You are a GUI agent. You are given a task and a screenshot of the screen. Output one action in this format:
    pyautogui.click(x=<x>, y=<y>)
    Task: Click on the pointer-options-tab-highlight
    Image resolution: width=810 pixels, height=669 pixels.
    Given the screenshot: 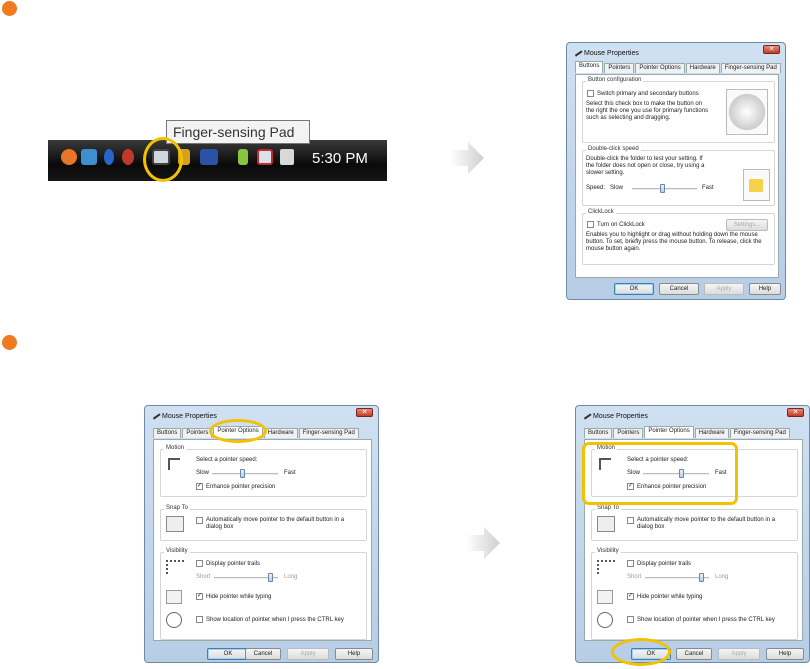 What is the action you would take?
    pyautogui.click(x=238, y=431)
    